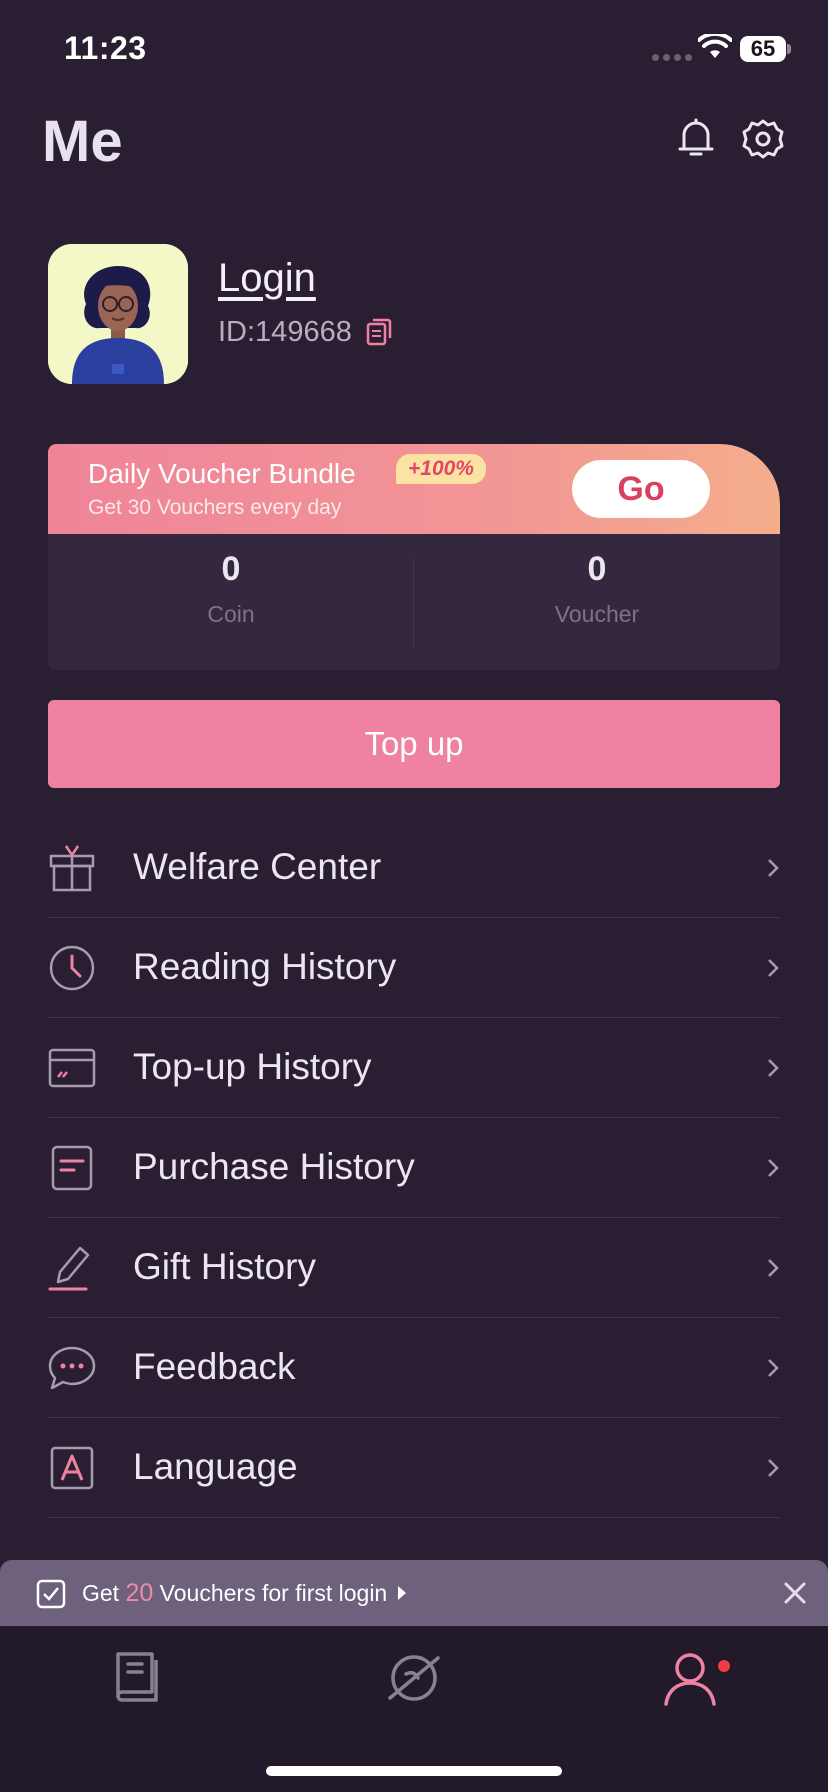 The width and height of the screenshot is (828, 1792). Describe the element at coordinates (274, 1166) in the screenshot. I see `menu-label: Purchase History` at that location.